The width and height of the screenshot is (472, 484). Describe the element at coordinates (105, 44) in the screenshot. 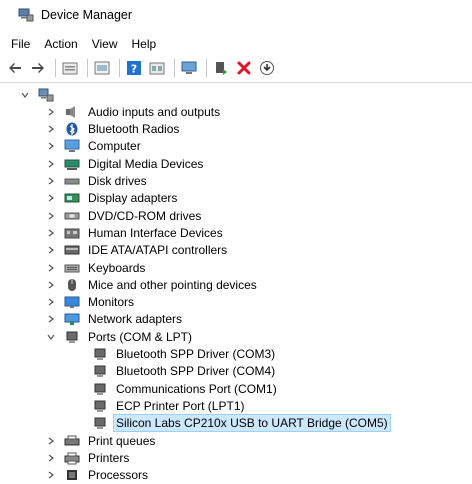

I see `menu-view: View` at that location.